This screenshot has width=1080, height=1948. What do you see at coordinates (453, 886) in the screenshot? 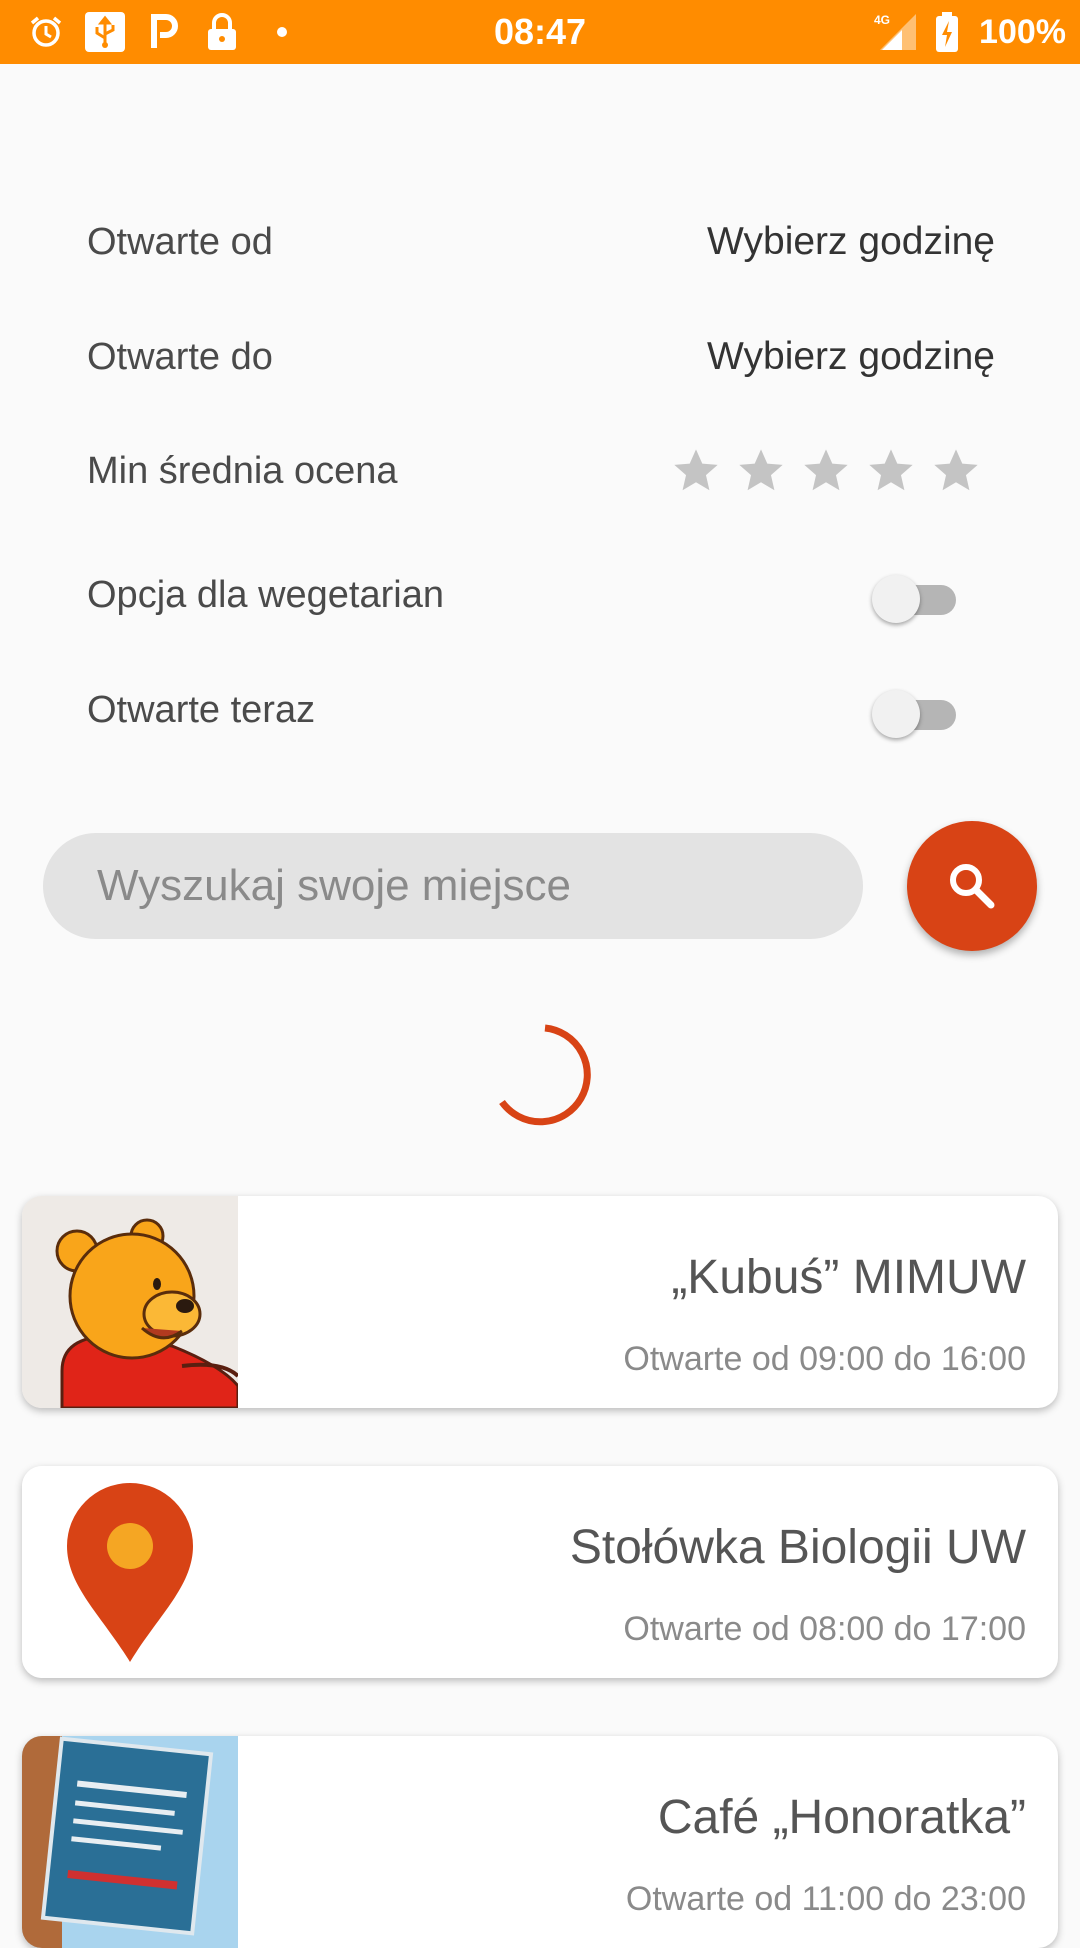
I see `search-input` at bounding box center [453, 886].